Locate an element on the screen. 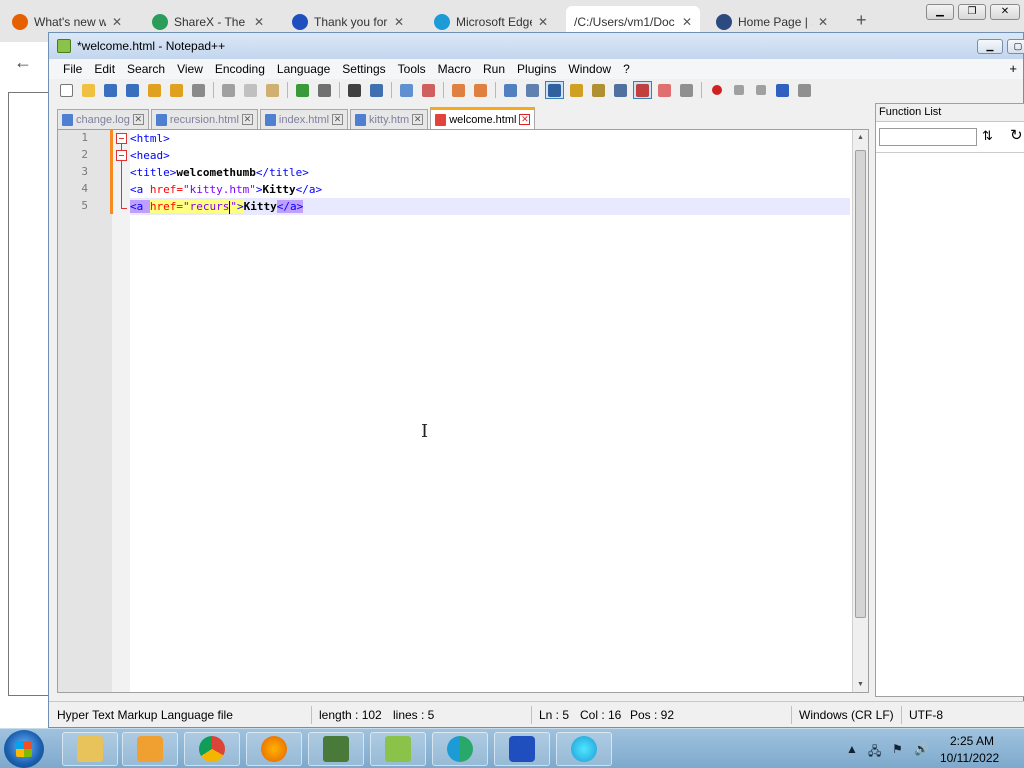 The width and height of the screenshot is (1024, 768). taskbar-app-task-manager is located at coordinates (336, 749).